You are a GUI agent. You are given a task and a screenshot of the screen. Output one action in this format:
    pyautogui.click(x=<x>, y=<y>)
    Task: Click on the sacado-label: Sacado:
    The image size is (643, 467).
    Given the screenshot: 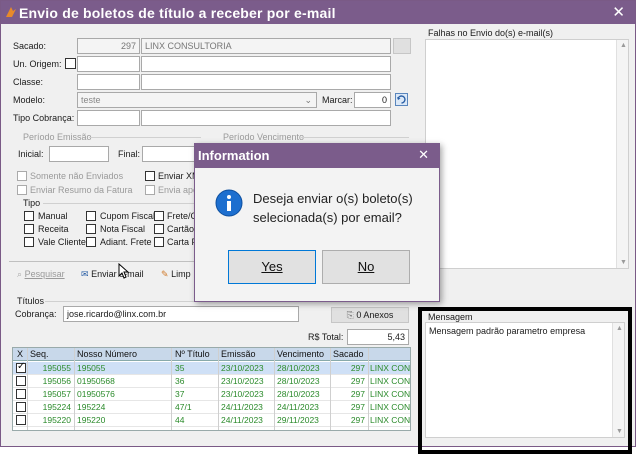 What is the action you would take?
    pyautogui.click(x=30, y=46)
    